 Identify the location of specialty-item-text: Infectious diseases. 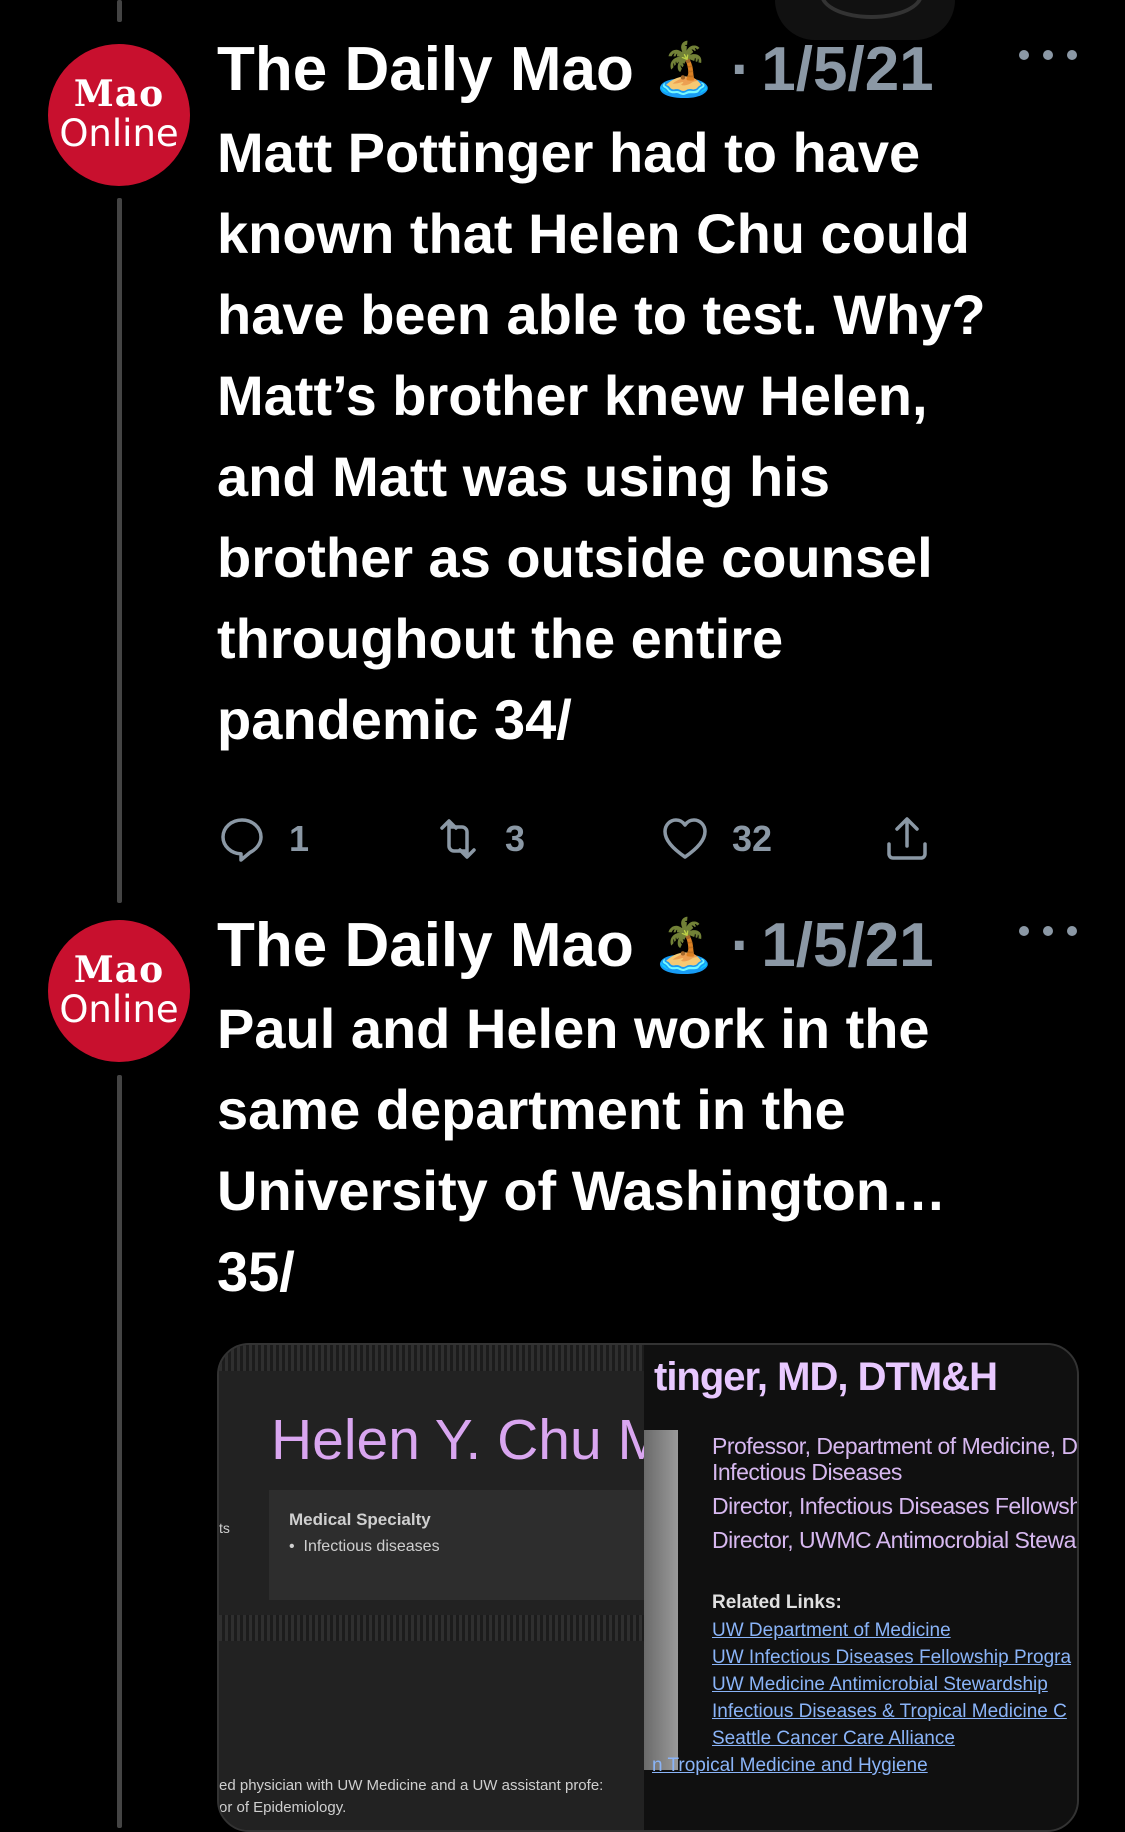
(371, 1546).